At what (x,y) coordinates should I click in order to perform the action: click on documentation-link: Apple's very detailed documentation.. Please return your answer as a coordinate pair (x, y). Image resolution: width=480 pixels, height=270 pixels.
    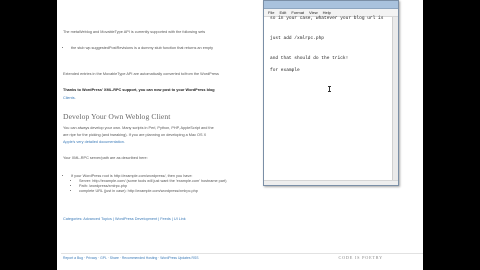
    Looking at the image, I should click on (94, 142).